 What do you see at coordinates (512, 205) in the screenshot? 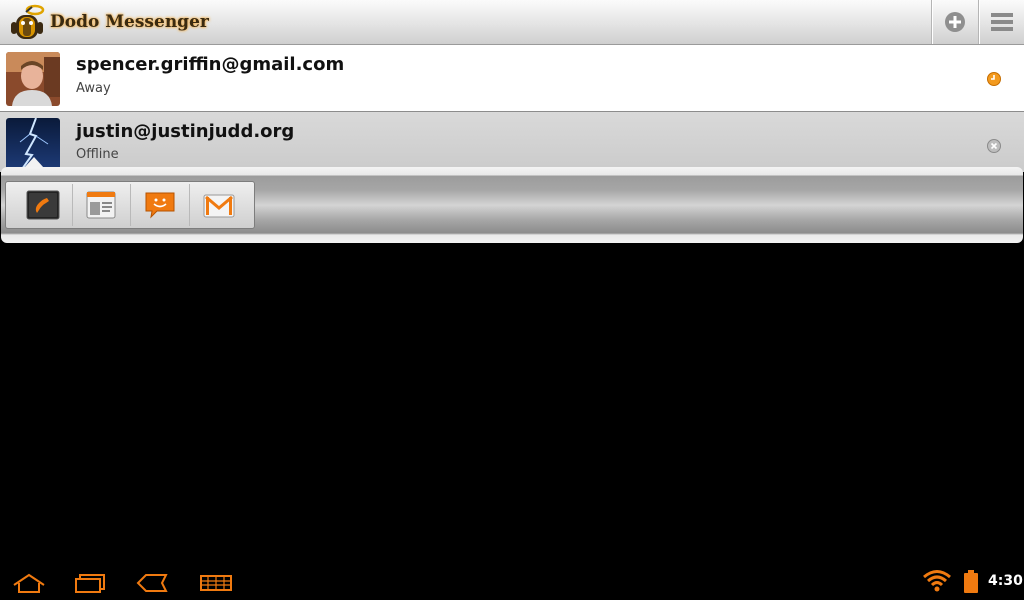
I see `quick-action-bar` at bounding box center [512, 205].